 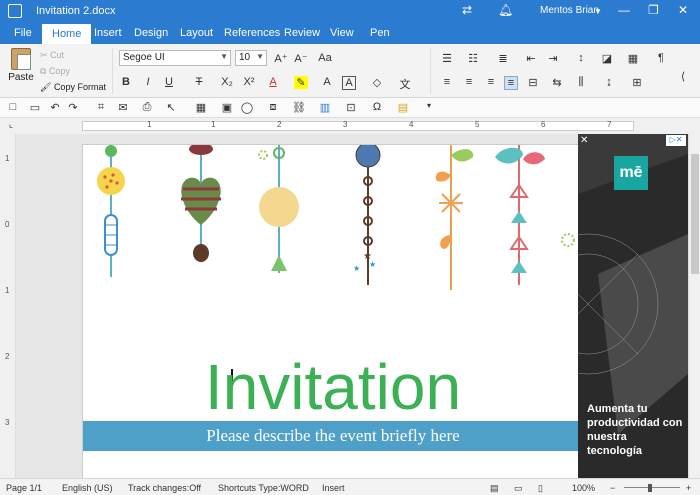 I want to click on zoom-out-icon: −, so click(x=612, y=488).